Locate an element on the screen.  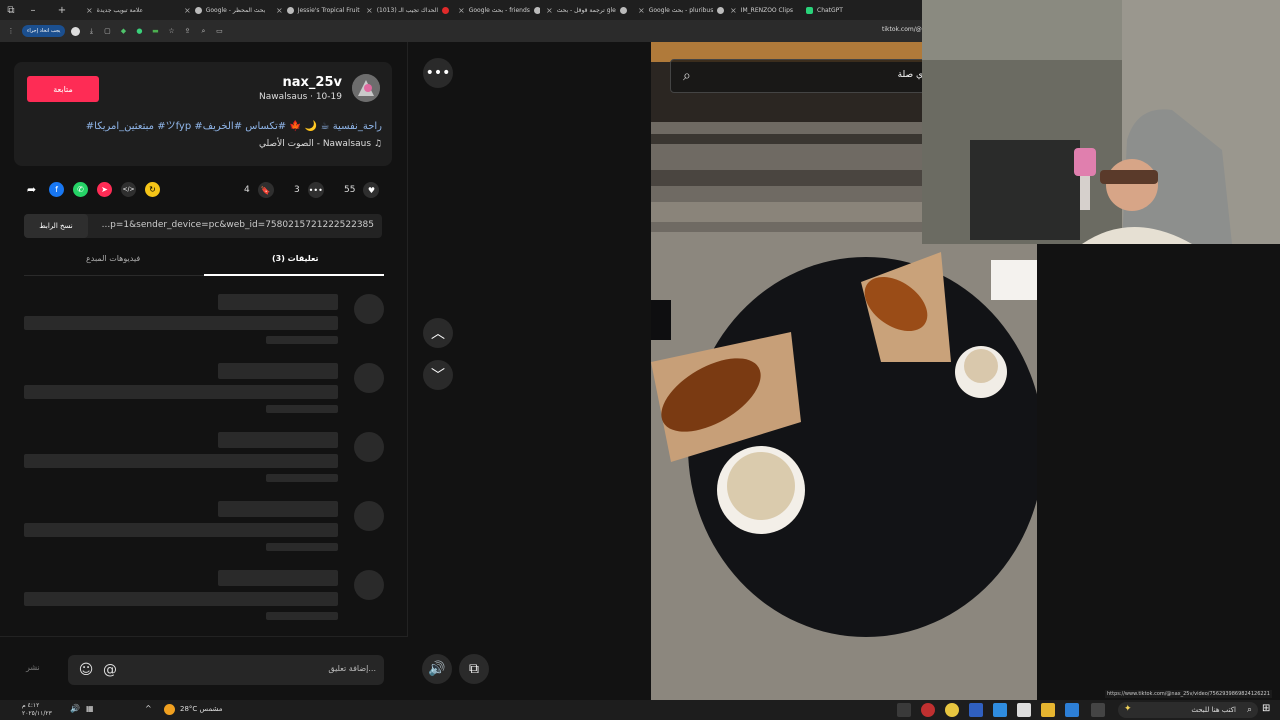
url-text: tiktok.com/@ is located at coordinates (902, 29).